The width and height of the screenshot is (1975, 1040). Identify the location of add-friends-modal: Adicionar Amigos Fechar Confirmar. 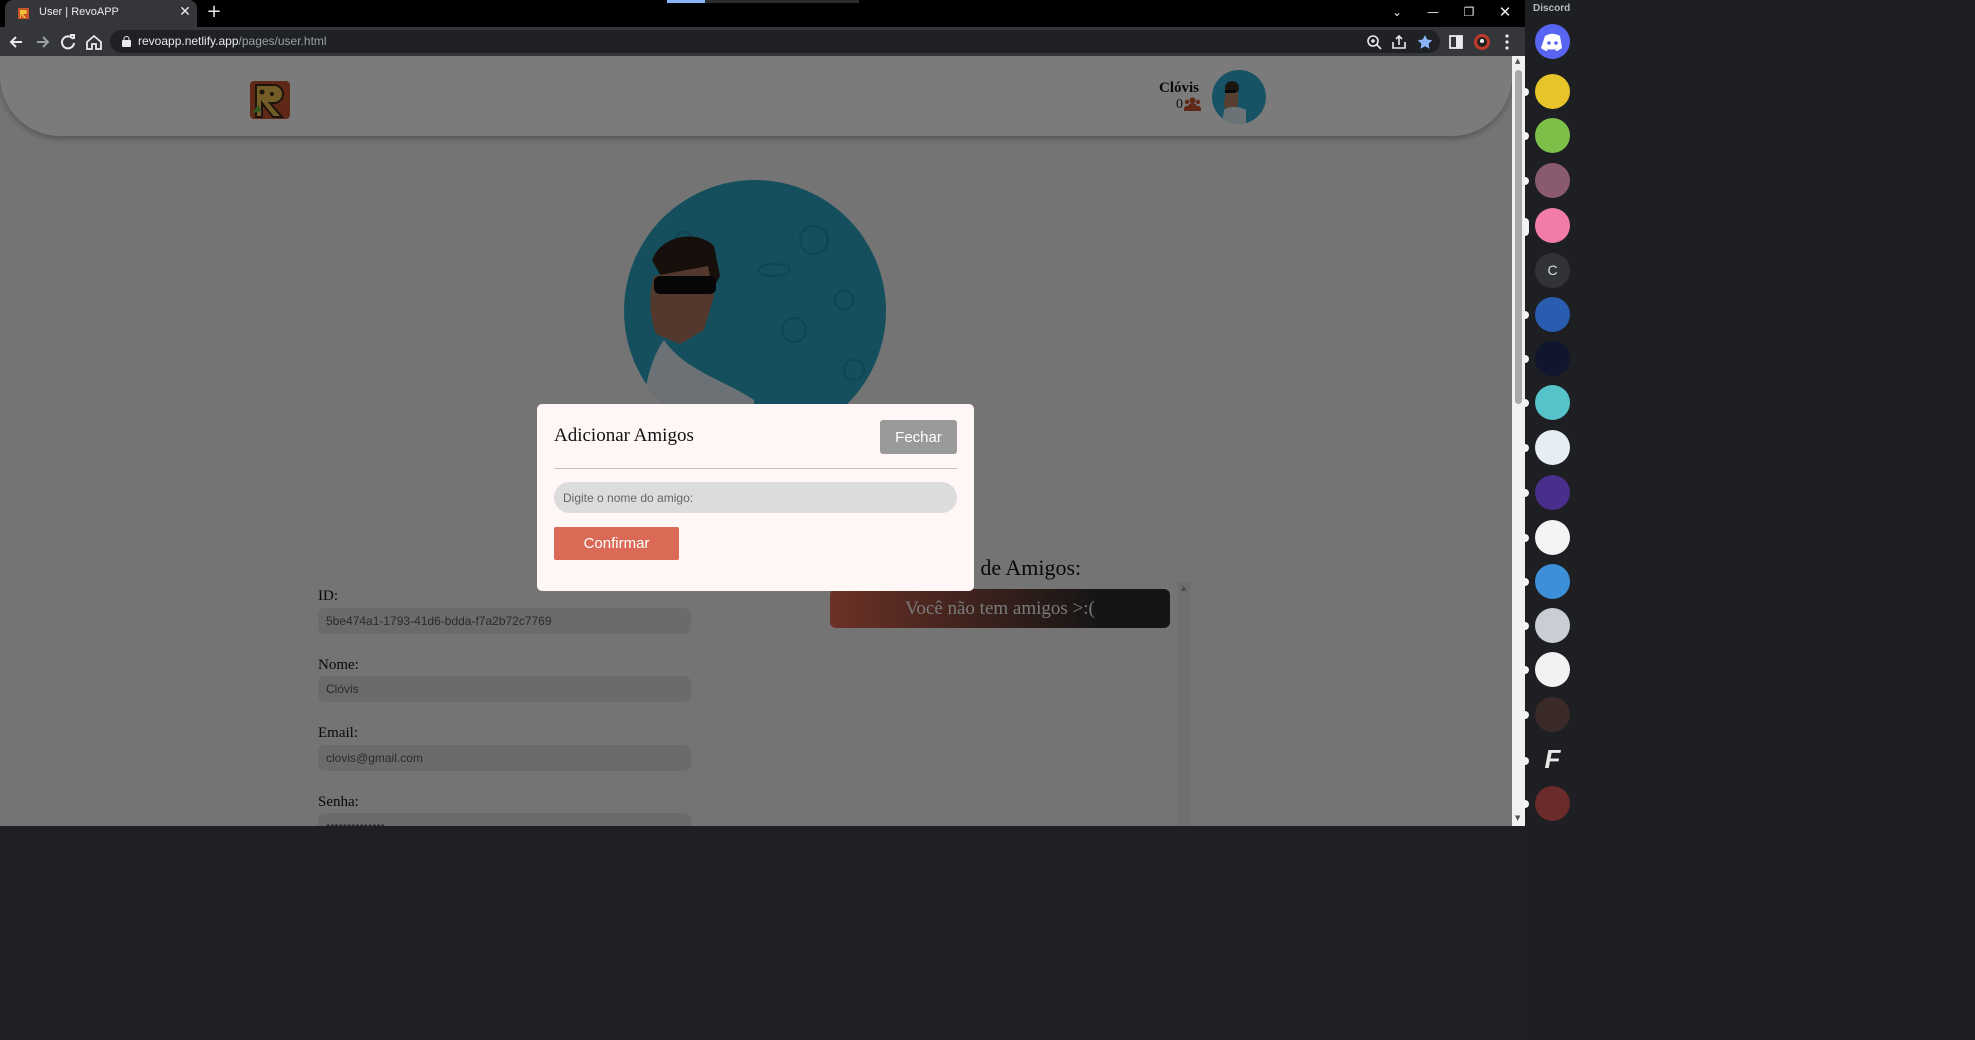
(755, 497).